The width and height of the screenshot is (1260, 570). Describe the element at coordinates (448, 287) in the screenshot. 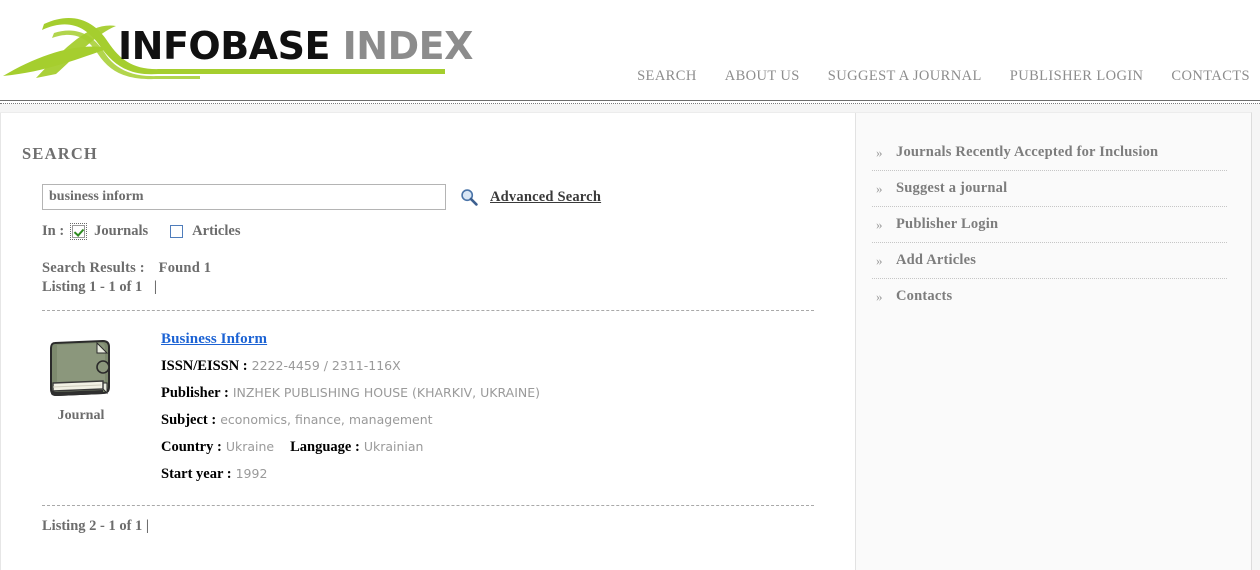

I see `listing-range-top: Listing 1 - 1 of 1 |` at that location.